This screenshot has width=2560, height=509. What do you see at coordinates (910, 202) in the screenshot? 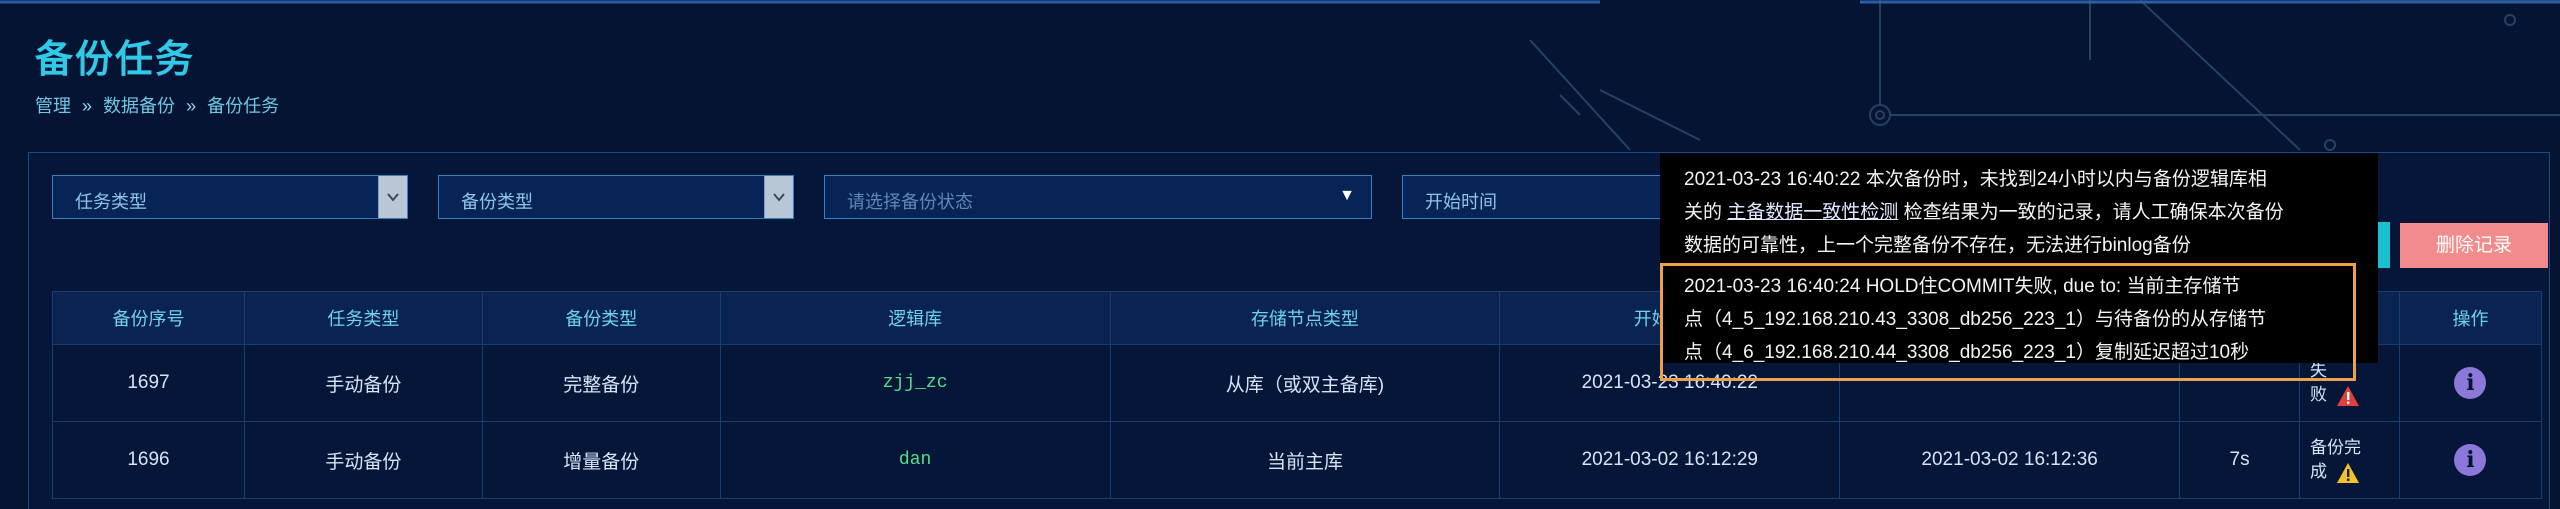
I see `backup-status-placeholder: 请选择备份状态` at bounding box center [910, 202].